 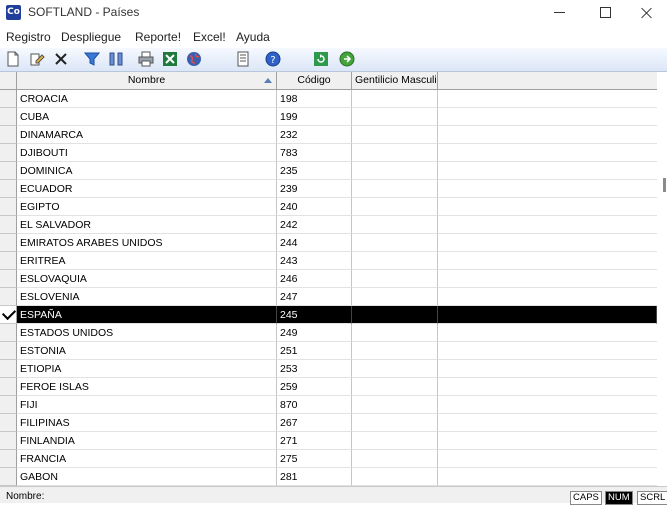 I want to click on scrollbar, so click(x=664, y=185).